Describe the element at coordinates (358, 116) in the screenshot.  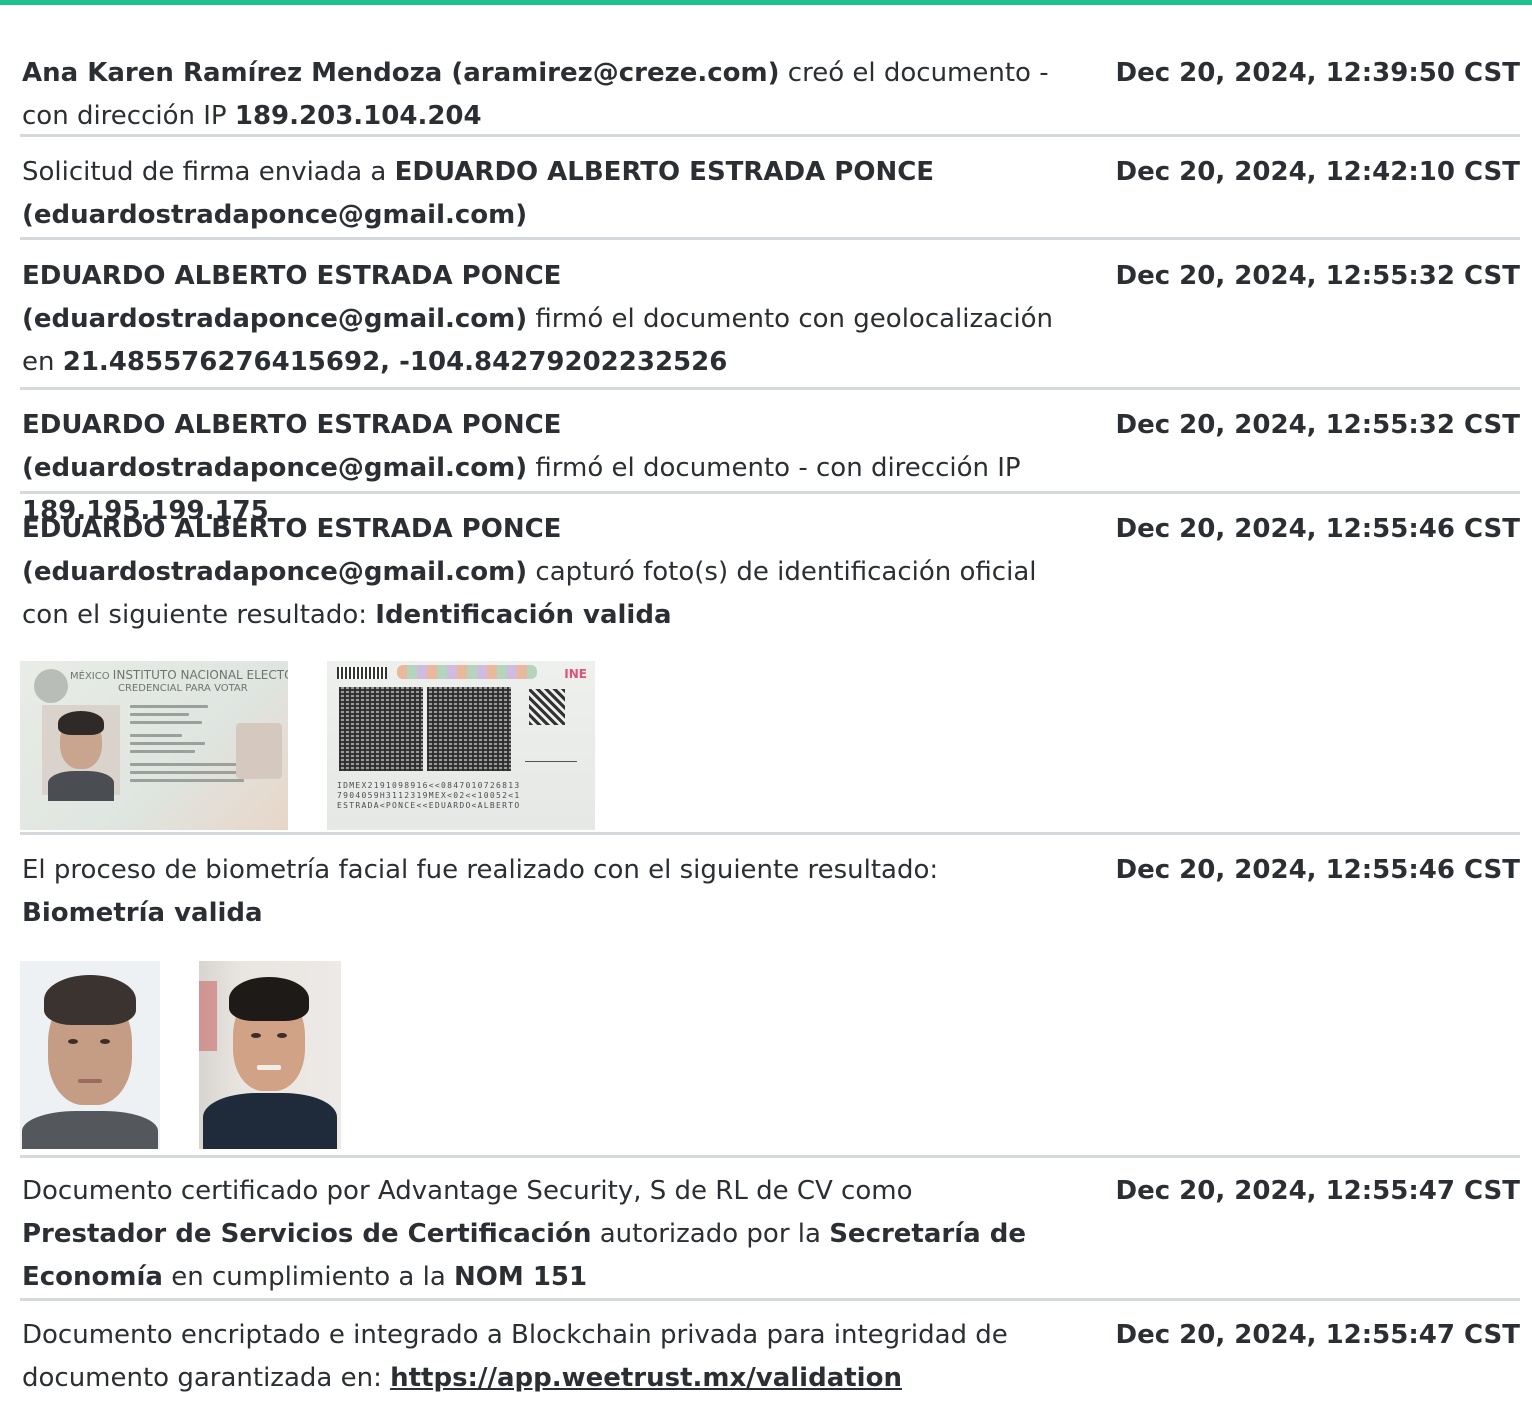
I see `entry-text-segment: 189.203.104.204` at that location.